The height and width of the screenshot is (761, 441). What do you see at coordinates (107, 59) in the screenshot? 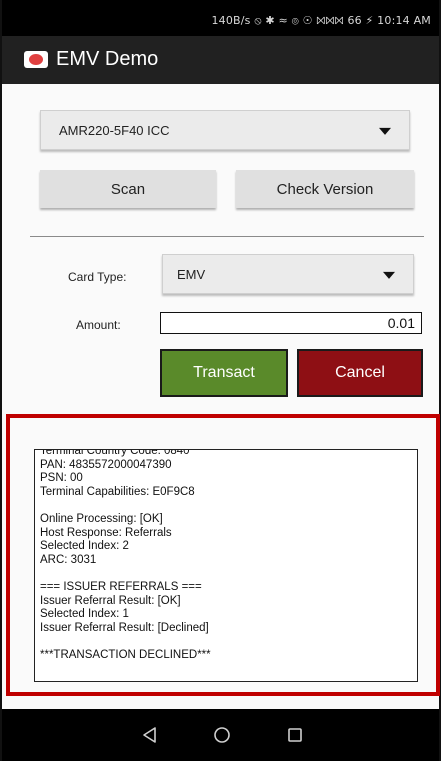
I see `app-title: EMV Demo` at bounding box center [107, 59].